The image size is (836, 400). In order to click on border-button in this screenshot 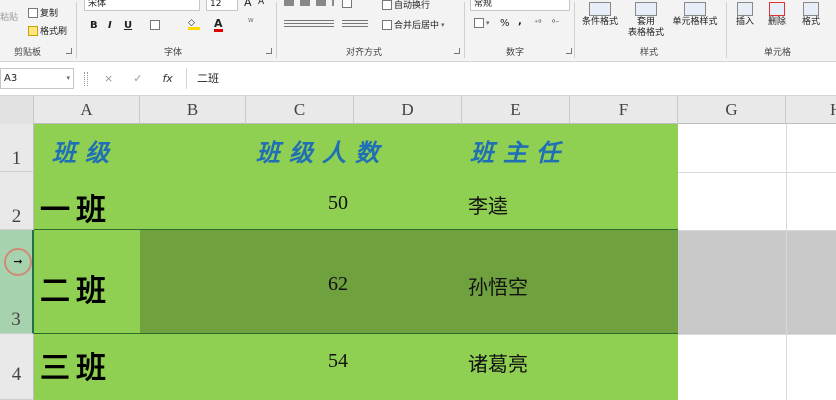, I will do `click(155, 25)`.